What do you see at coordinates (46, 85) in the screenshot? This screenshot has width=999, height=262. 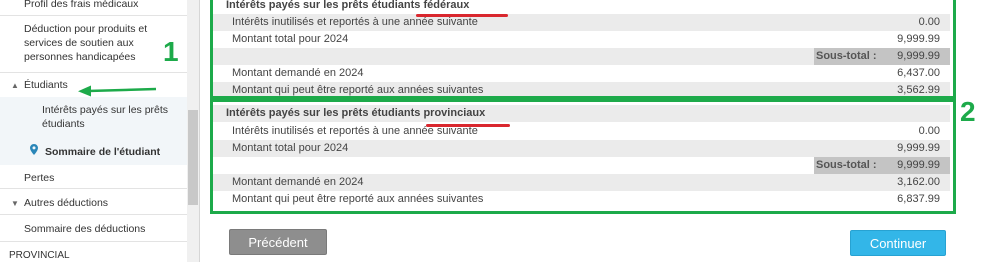 I see `sidebar-item-label: Étudiants` at bounding box center [46, 85].